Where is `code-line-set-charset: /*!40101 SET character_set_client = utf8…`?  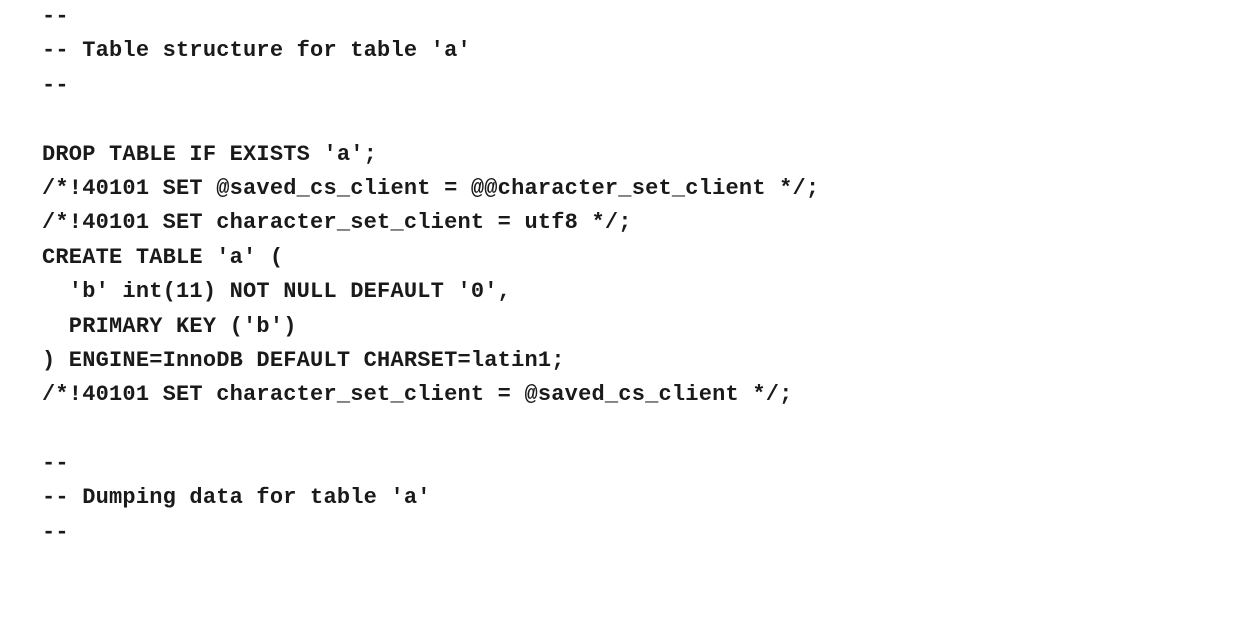 code-line-set-charset: /*!40101 SET character_set_client = utf8… is located at coordinates (337, 223).